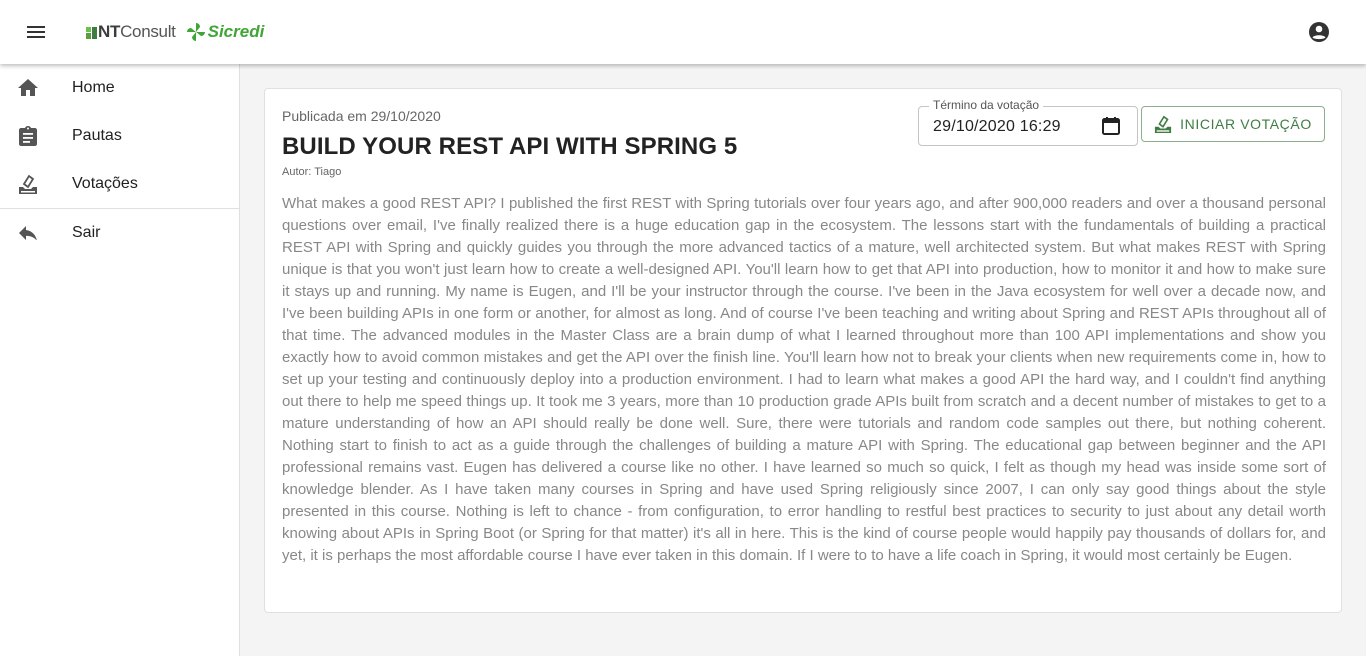 The height and width of the screenshot is (656, 1366). I want to click on app-bar: NTConsult Sicredi, so click(683, 32).